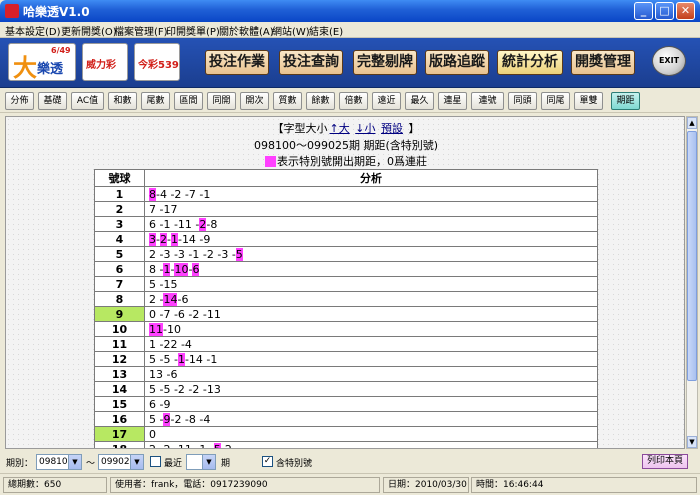  I want to click on menu-website: 網站(W), so click(291, 30).